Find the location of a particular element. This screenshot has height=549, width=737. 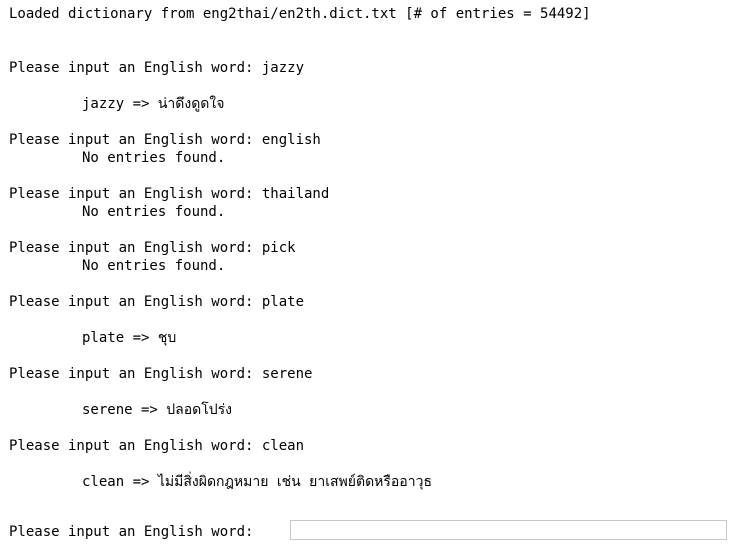

result-line: serene => ปลอดโปร่ง is located at coordinates (157, 410).